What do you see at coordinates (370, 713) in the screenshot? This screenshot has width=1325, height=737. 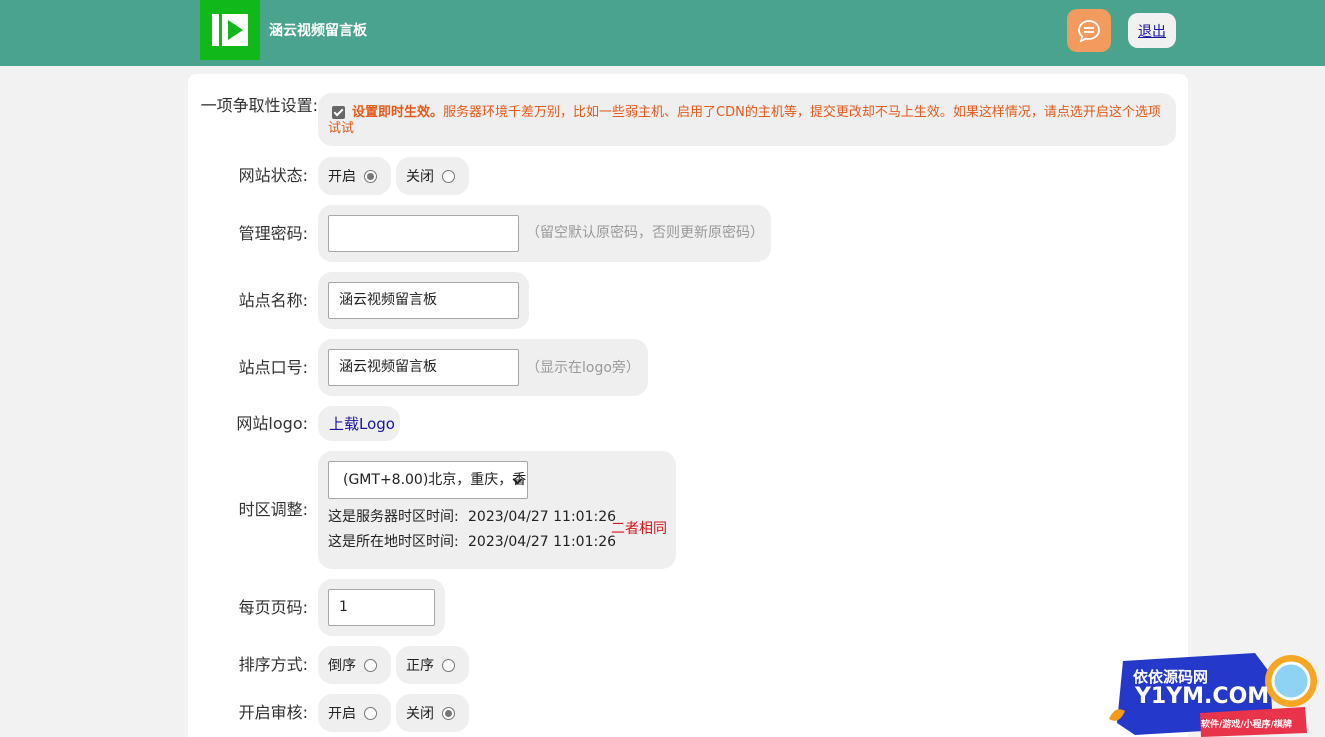 I see `review-on-radio` at bounding box center [370, 713].